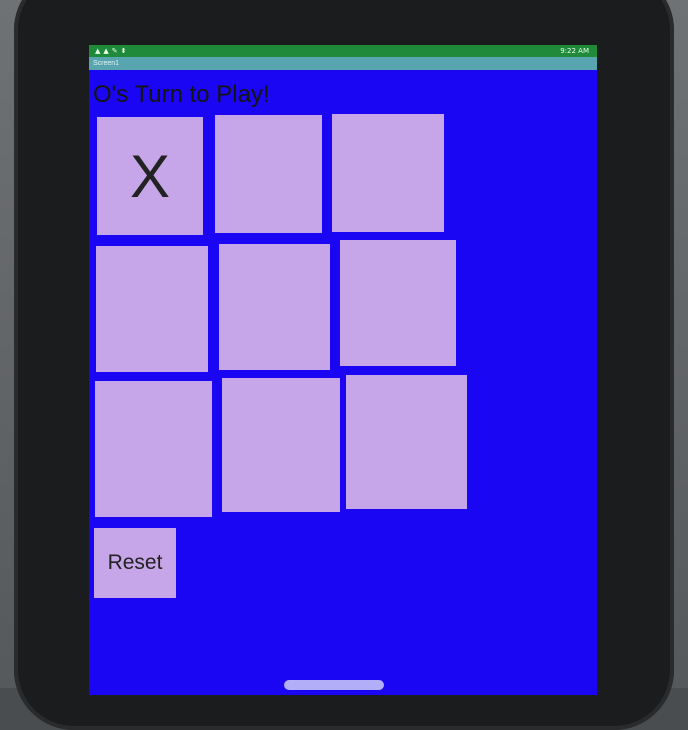 The height and width of the screenshot is (730, 688). What do you see at coordinates (343, 51) in the screenshot?
I see `status-bar: ▲▲✎⬍ 9:22 AM` at bounding box center [343, 51].